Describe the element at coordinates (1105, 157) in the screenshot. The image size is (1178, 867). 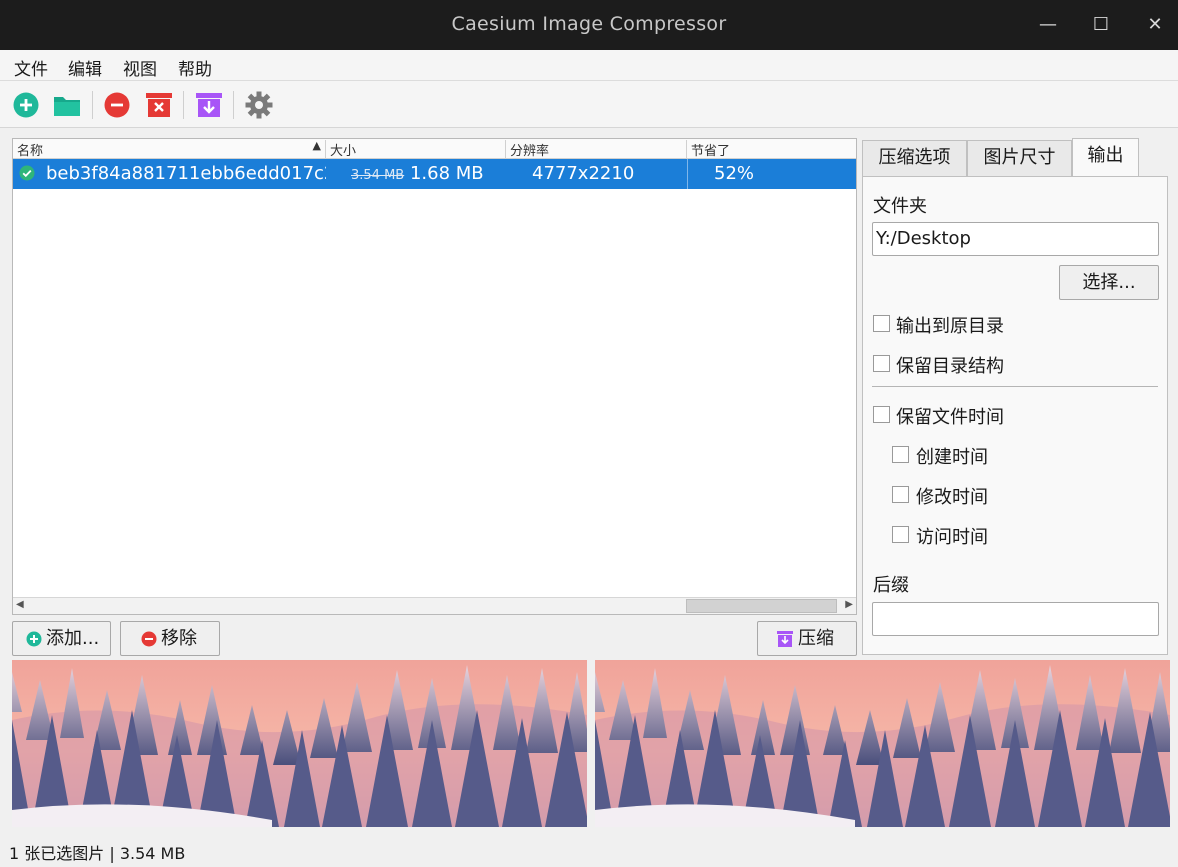
I see `tab-output: 输出` at that location.